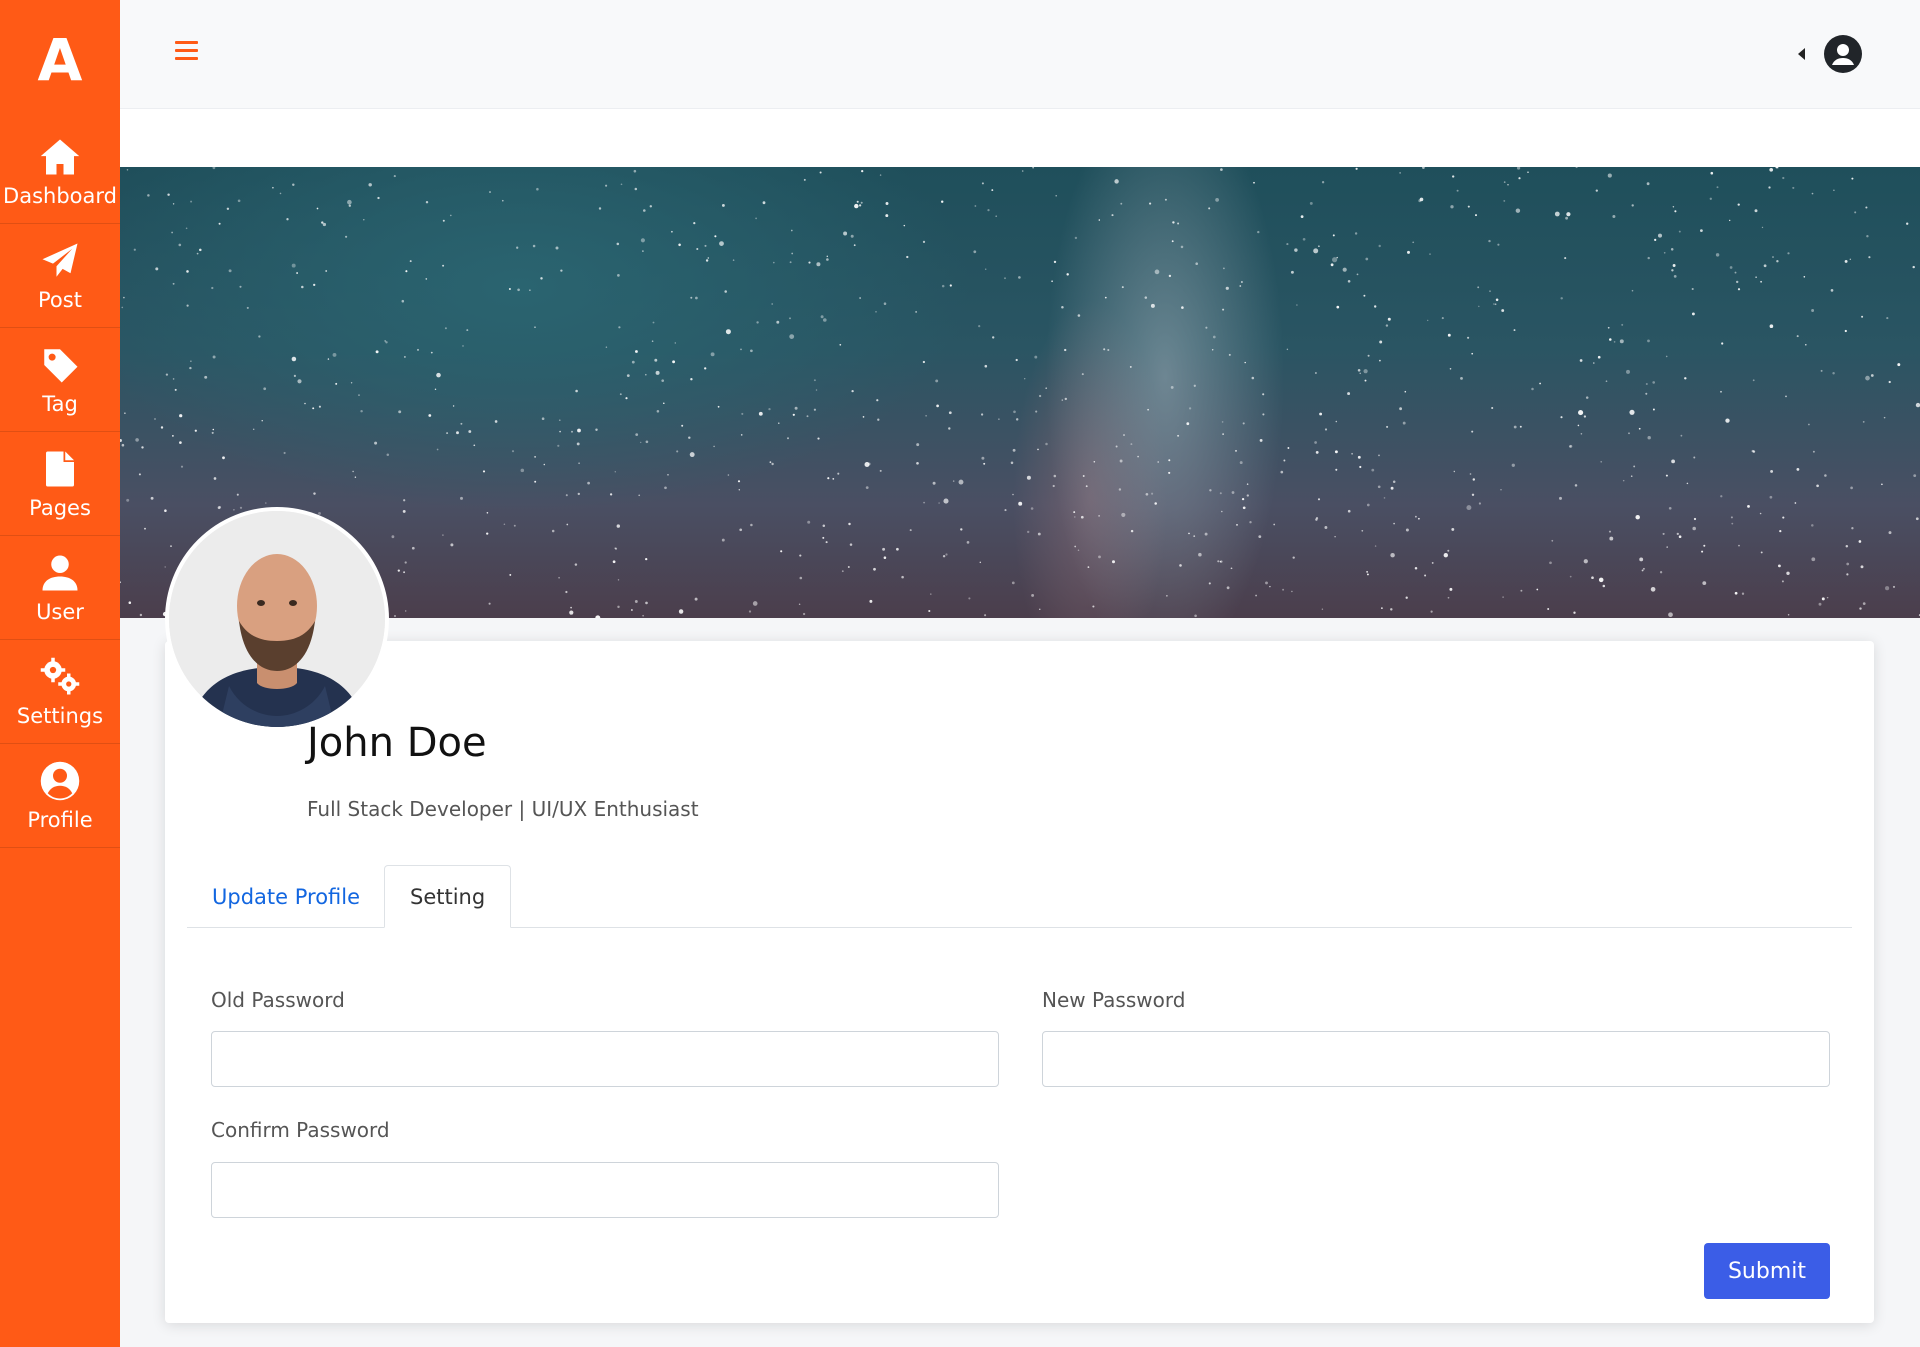  I want to click on tab-update-profile: Update Profile, so click(286, 896).